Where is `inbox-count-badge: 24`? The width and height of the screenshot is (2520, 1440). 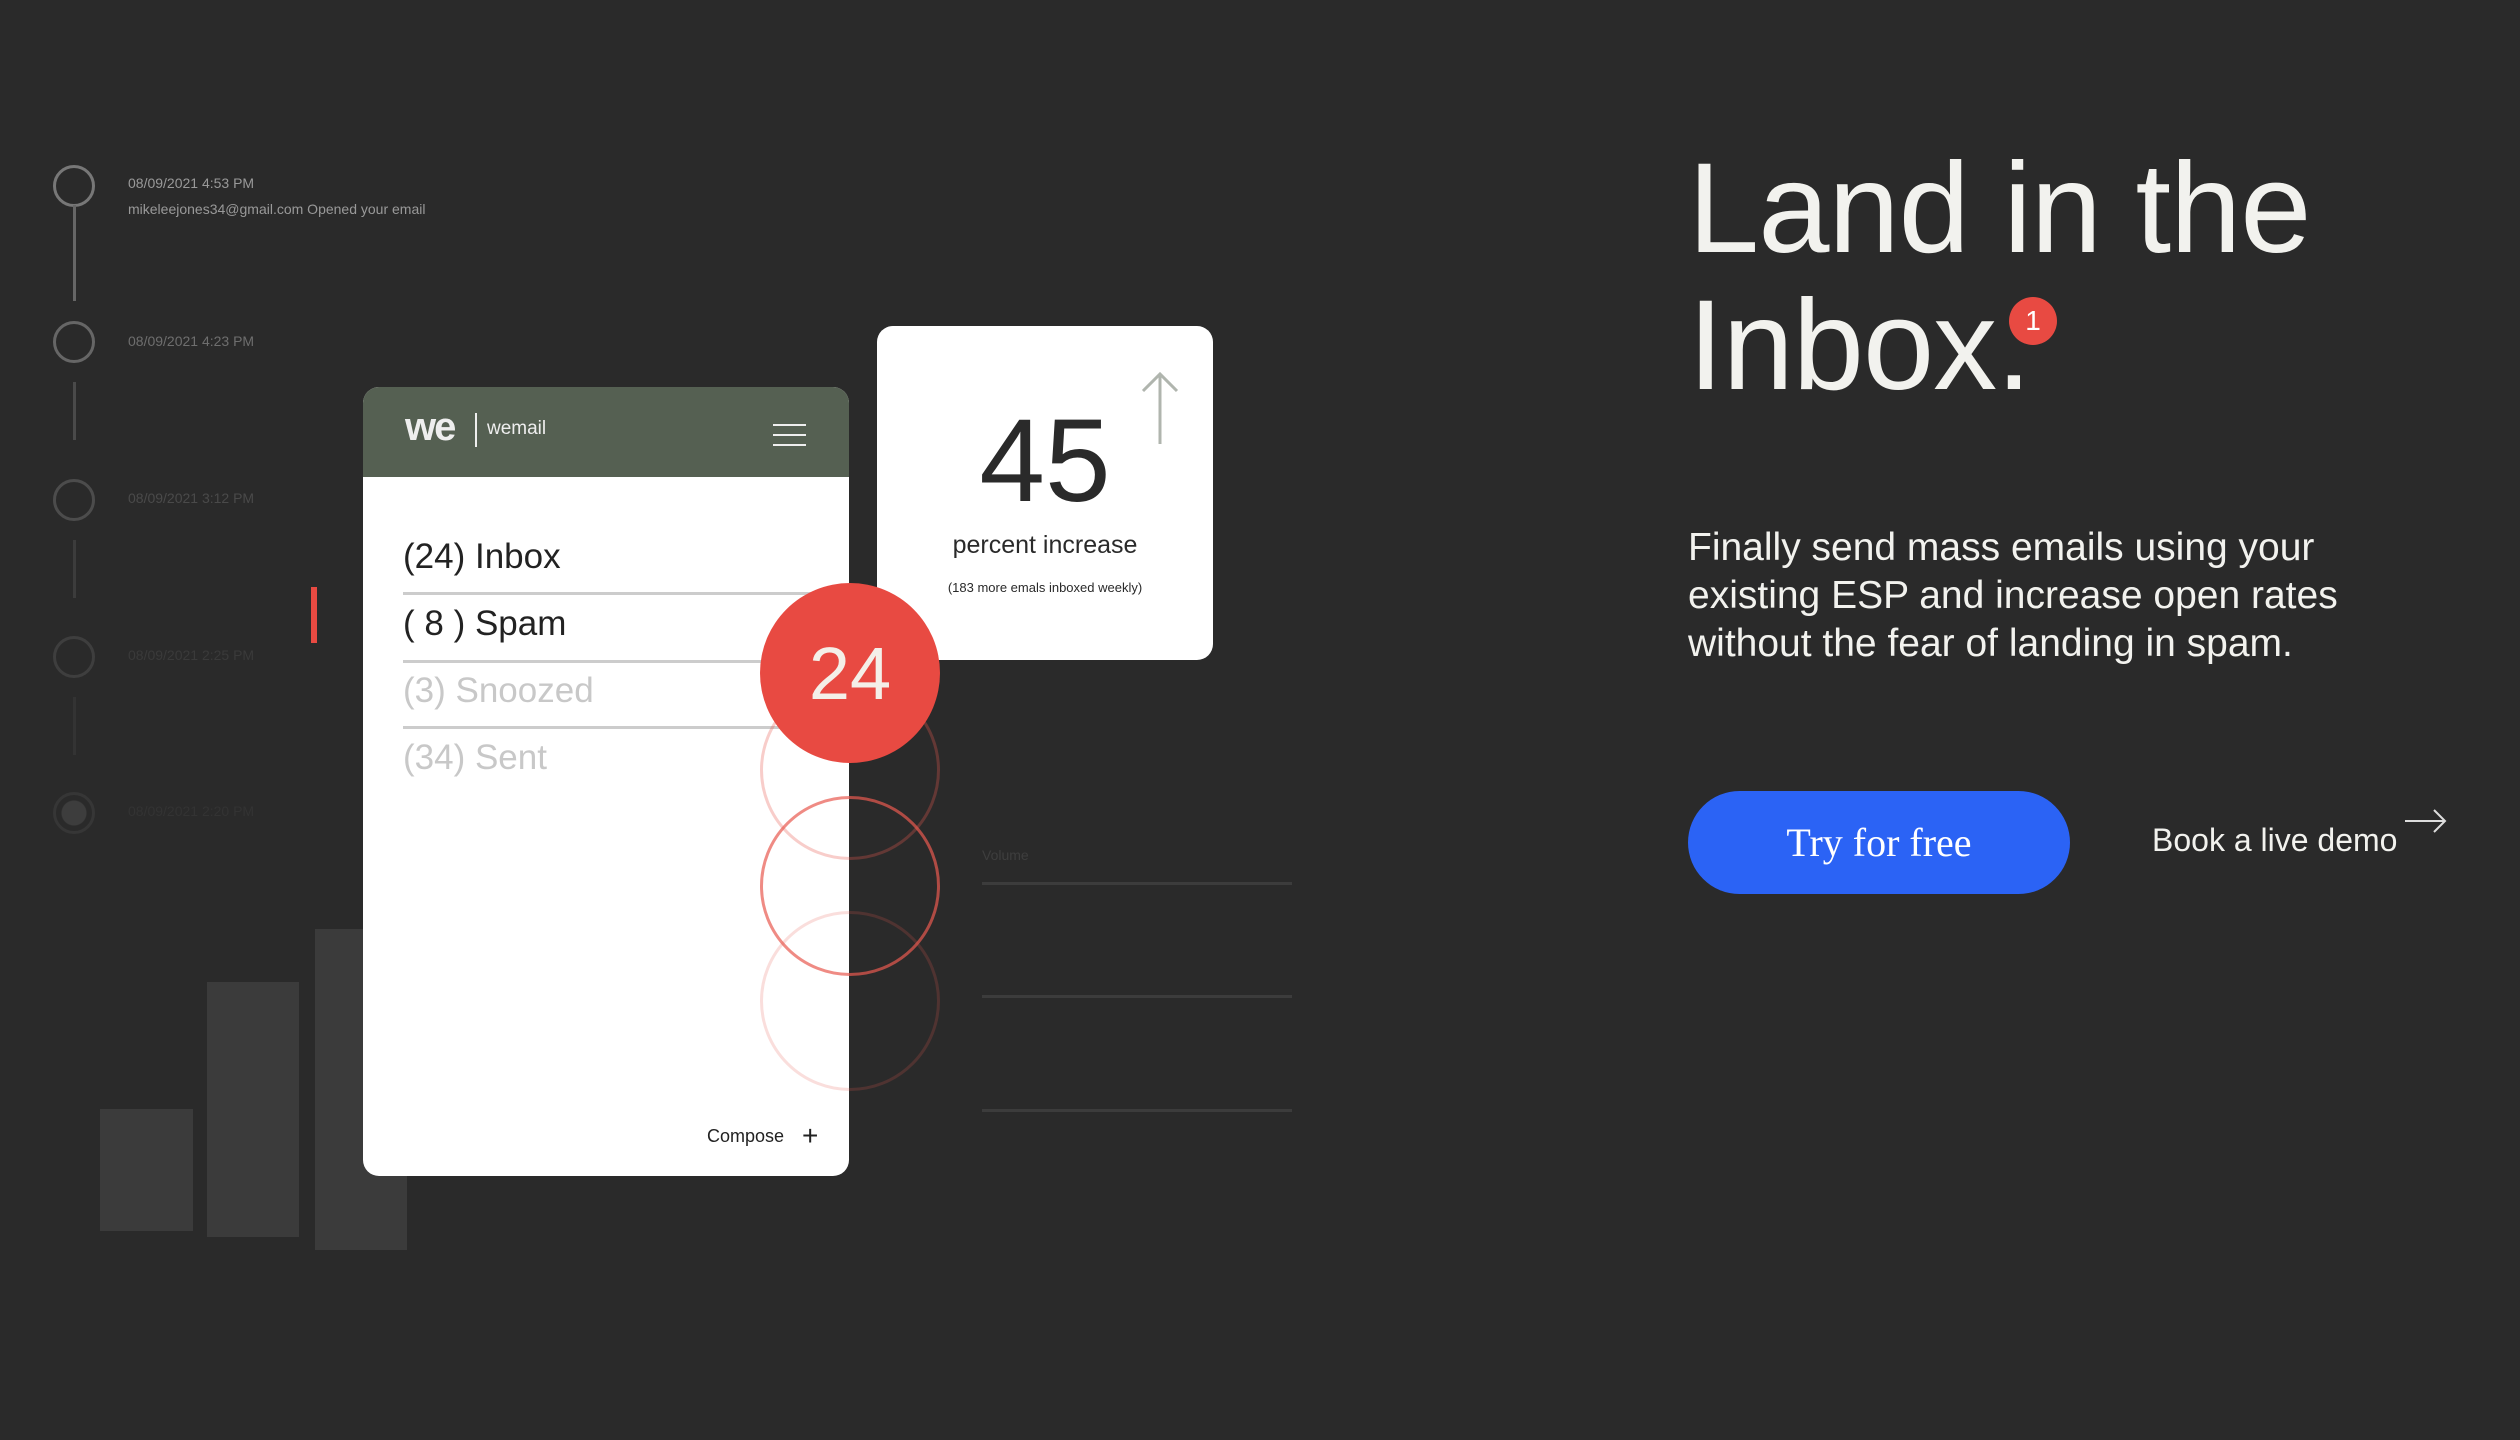
inbox-count-badge: 24 is located at coordinates (850, 673).